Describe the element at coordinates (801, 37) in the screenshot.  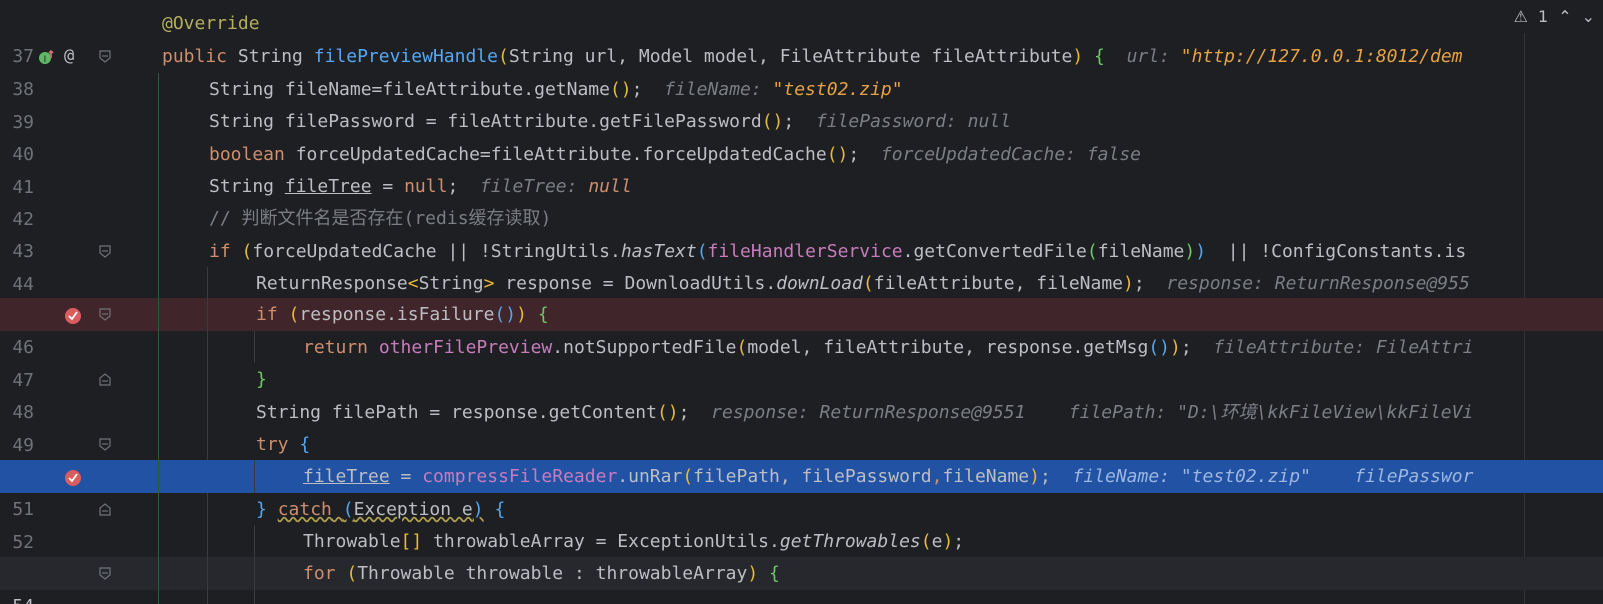
I see `code-line: 37 @Override` at that location.